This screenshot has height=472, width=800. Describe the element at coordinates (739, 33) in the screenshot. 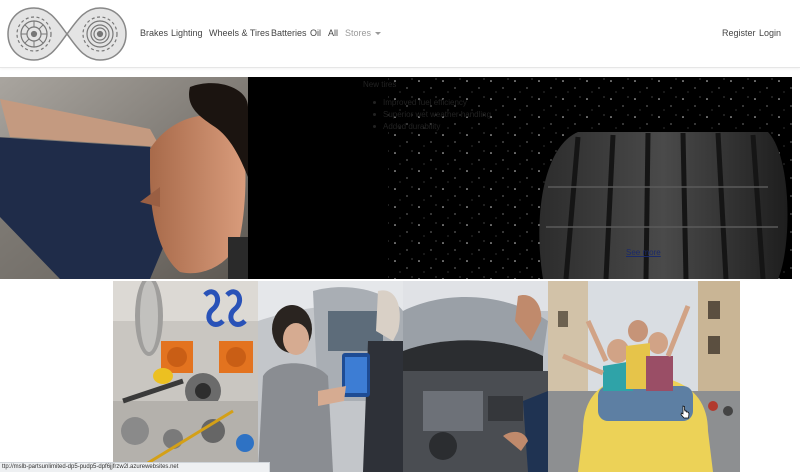

I see `register-link: Register` at that location.